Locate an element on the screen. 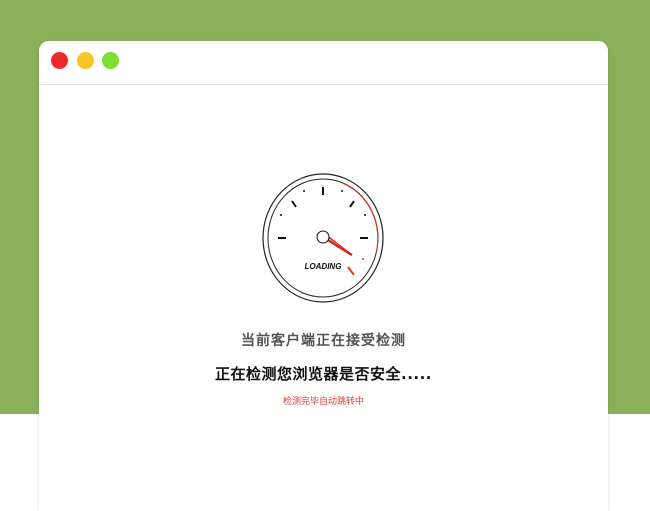 This screenshot has height=511, width=650. status-redirect-text: 检测完毕自动跳转中 is located at coordinates (323, 402).